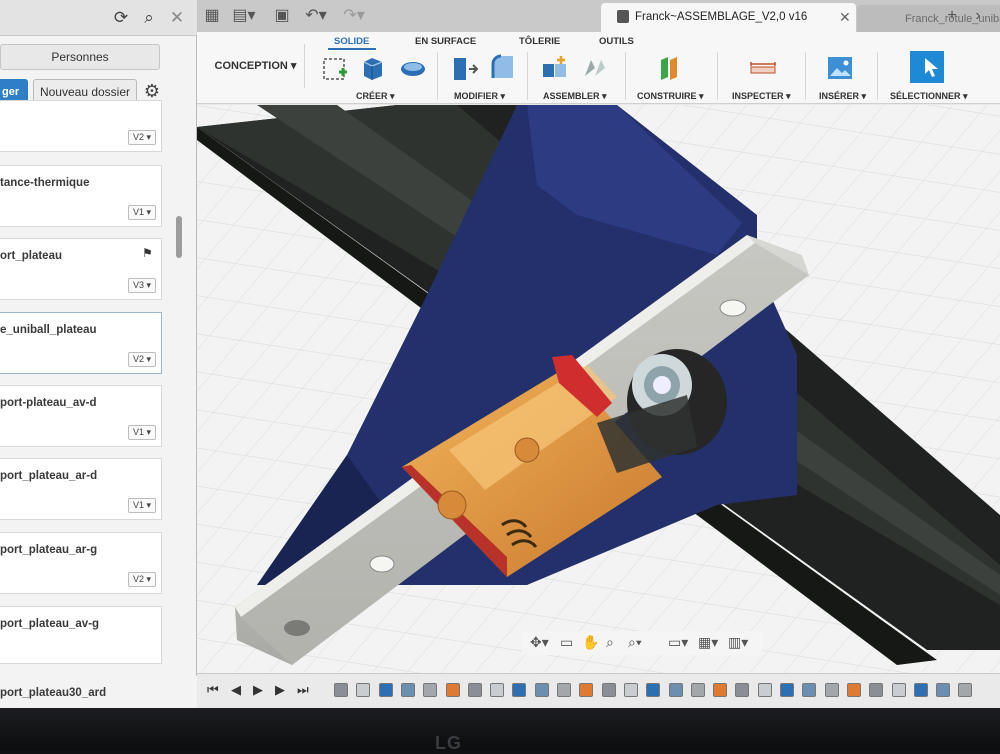 The height and width of the screenshot is (754, 1000). Describe the element at coordinates (763, 68) in the screenshot. I see `measure-icon` at that location.